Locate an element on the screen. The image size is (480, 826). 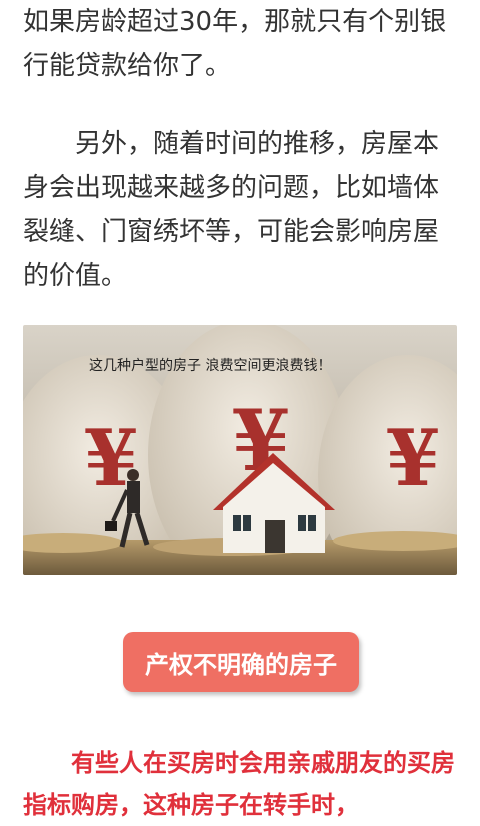
section-title-badge: 产权不明确的房子 is located at coordinates (241, 662).